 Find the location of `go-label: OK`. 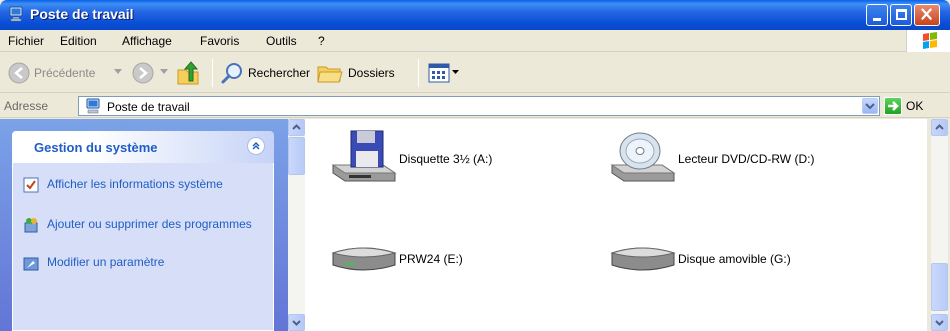

go-label: OK is located at coordinates (914, 106).